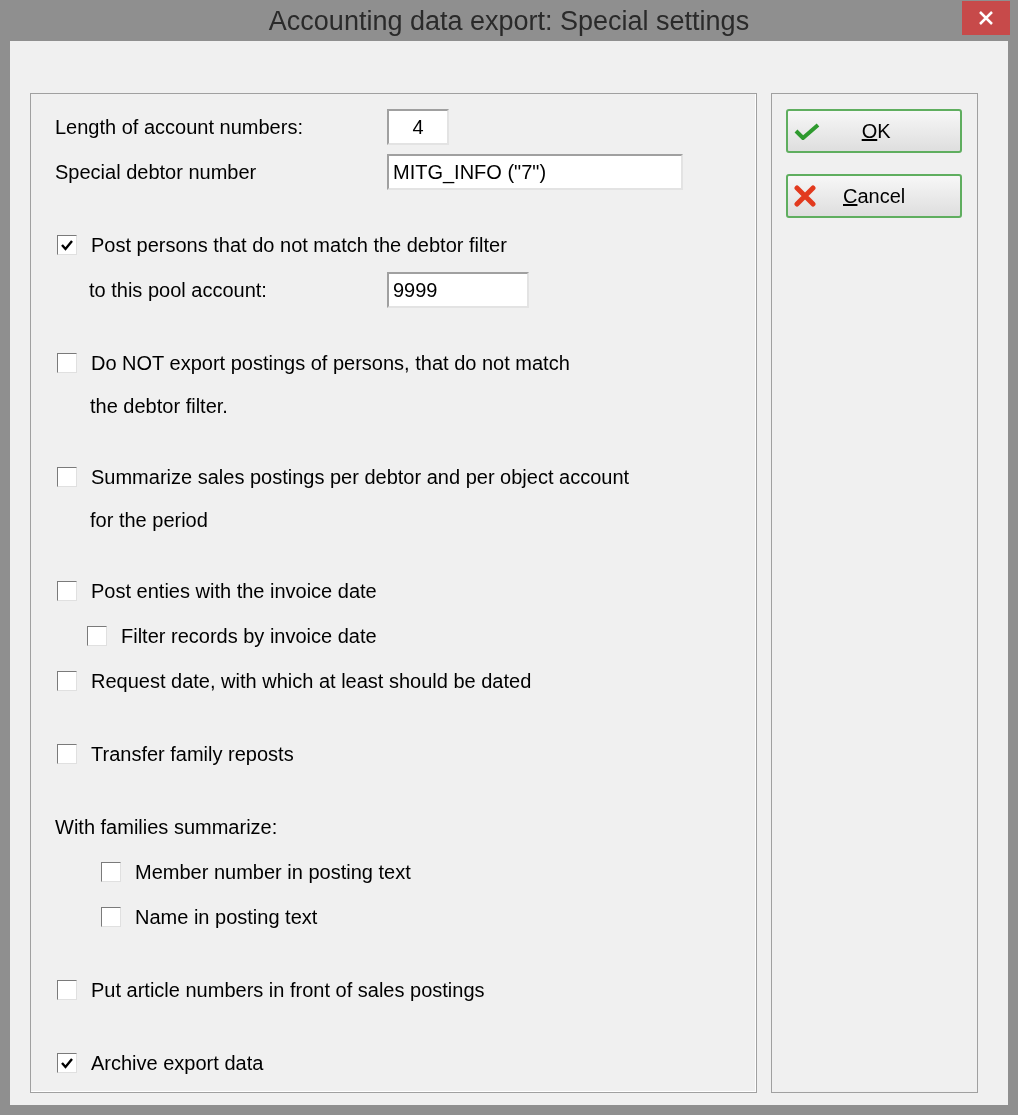  I want to click on checkbox-label: Post persons that do not match the debtor filter, so click(299, 245).